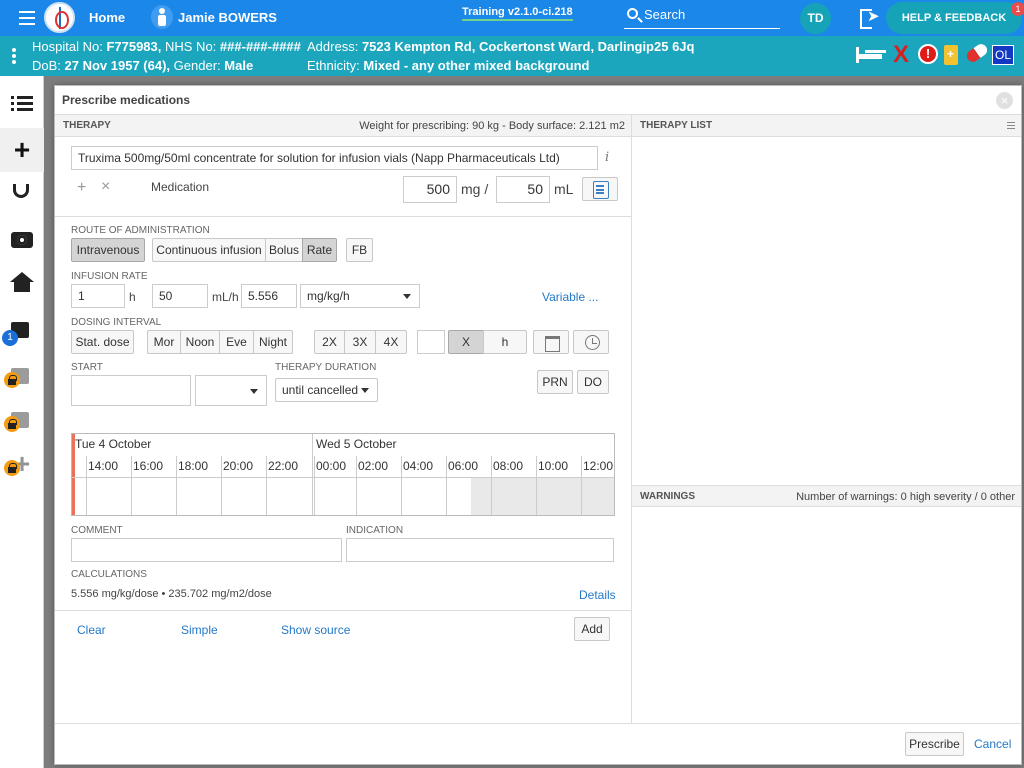 This screenshot has width=1024, height=768. I want to click on nav-add: +, so click(22, 150).